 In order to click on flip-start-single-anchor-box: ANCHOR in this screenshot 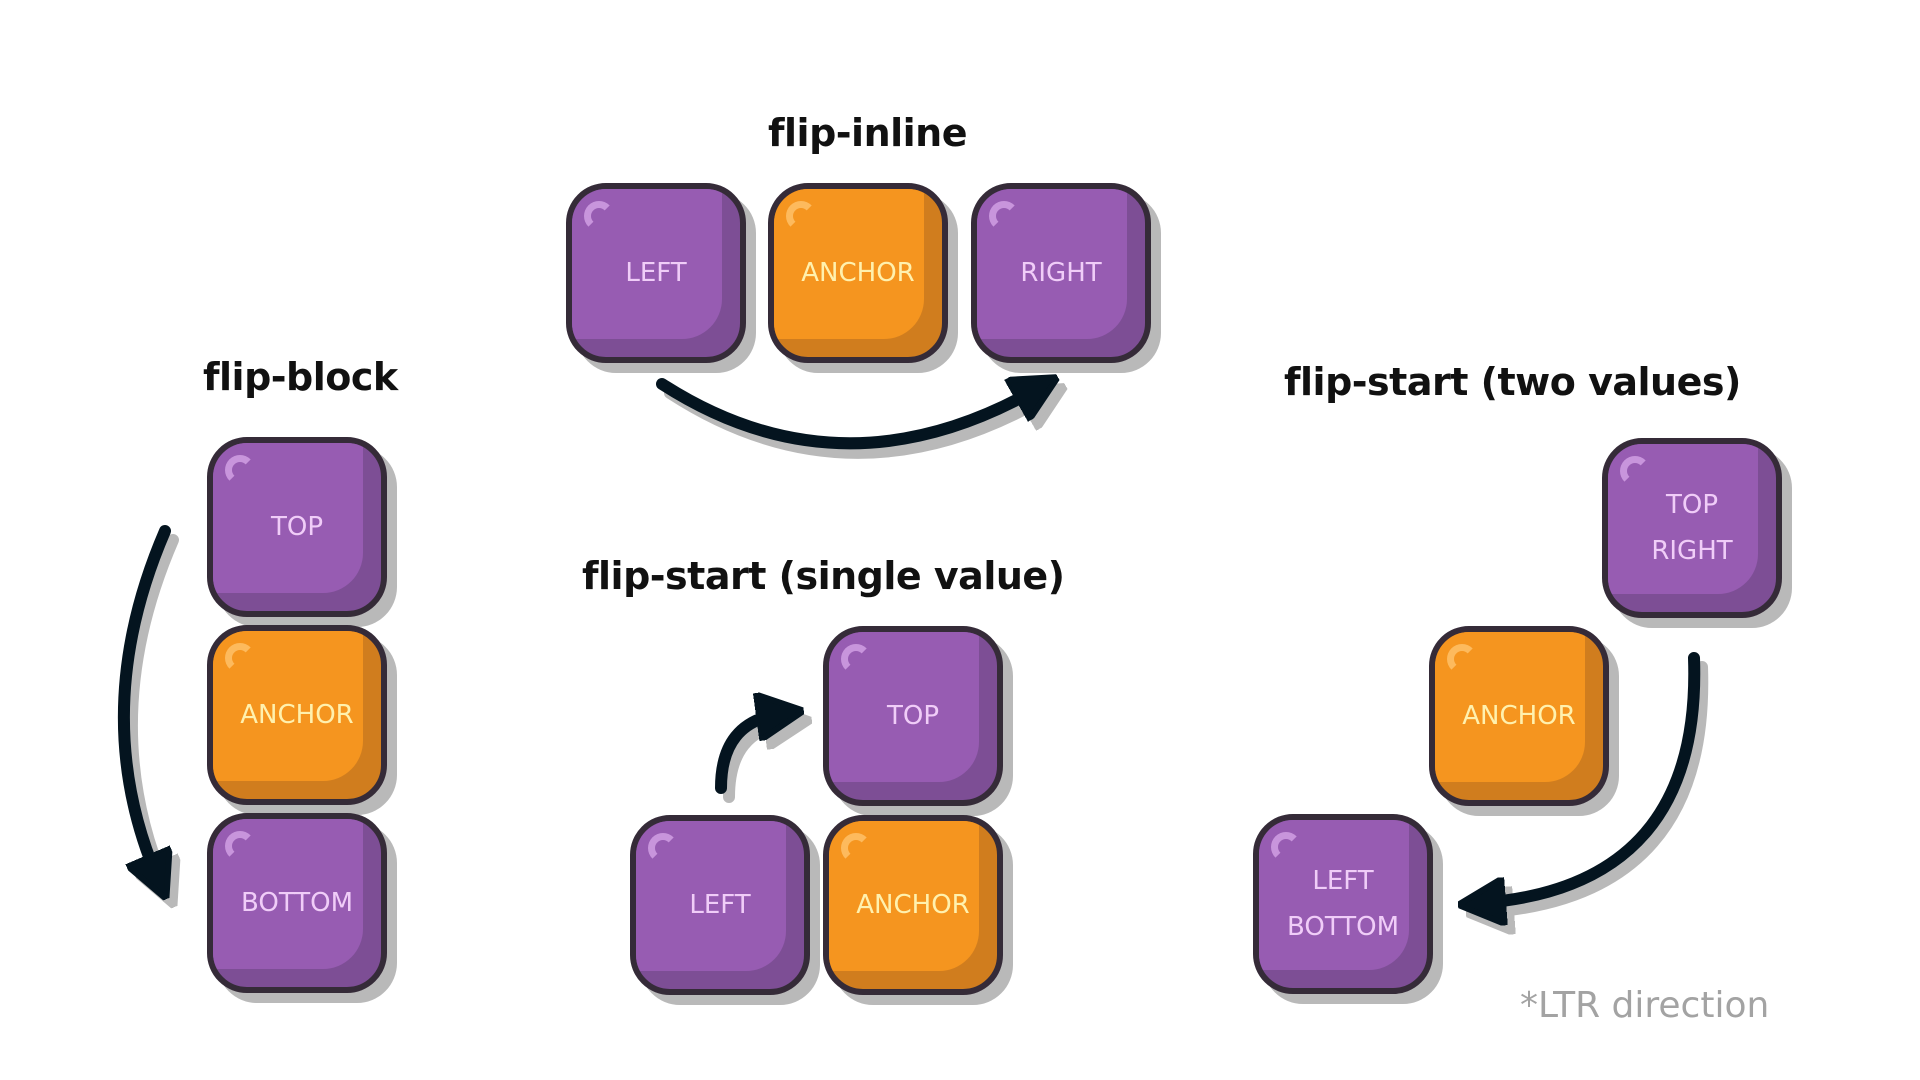, I will do `click(913, 905)`.